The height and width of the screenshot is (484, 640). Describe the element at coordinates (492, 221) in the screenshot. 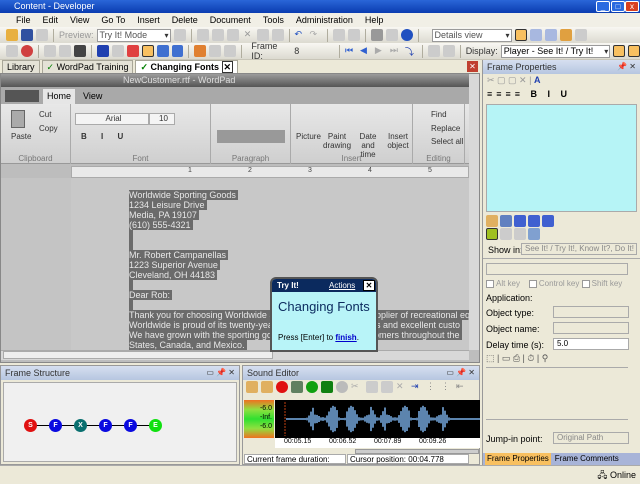

I see `action-tab-icon` at that location.